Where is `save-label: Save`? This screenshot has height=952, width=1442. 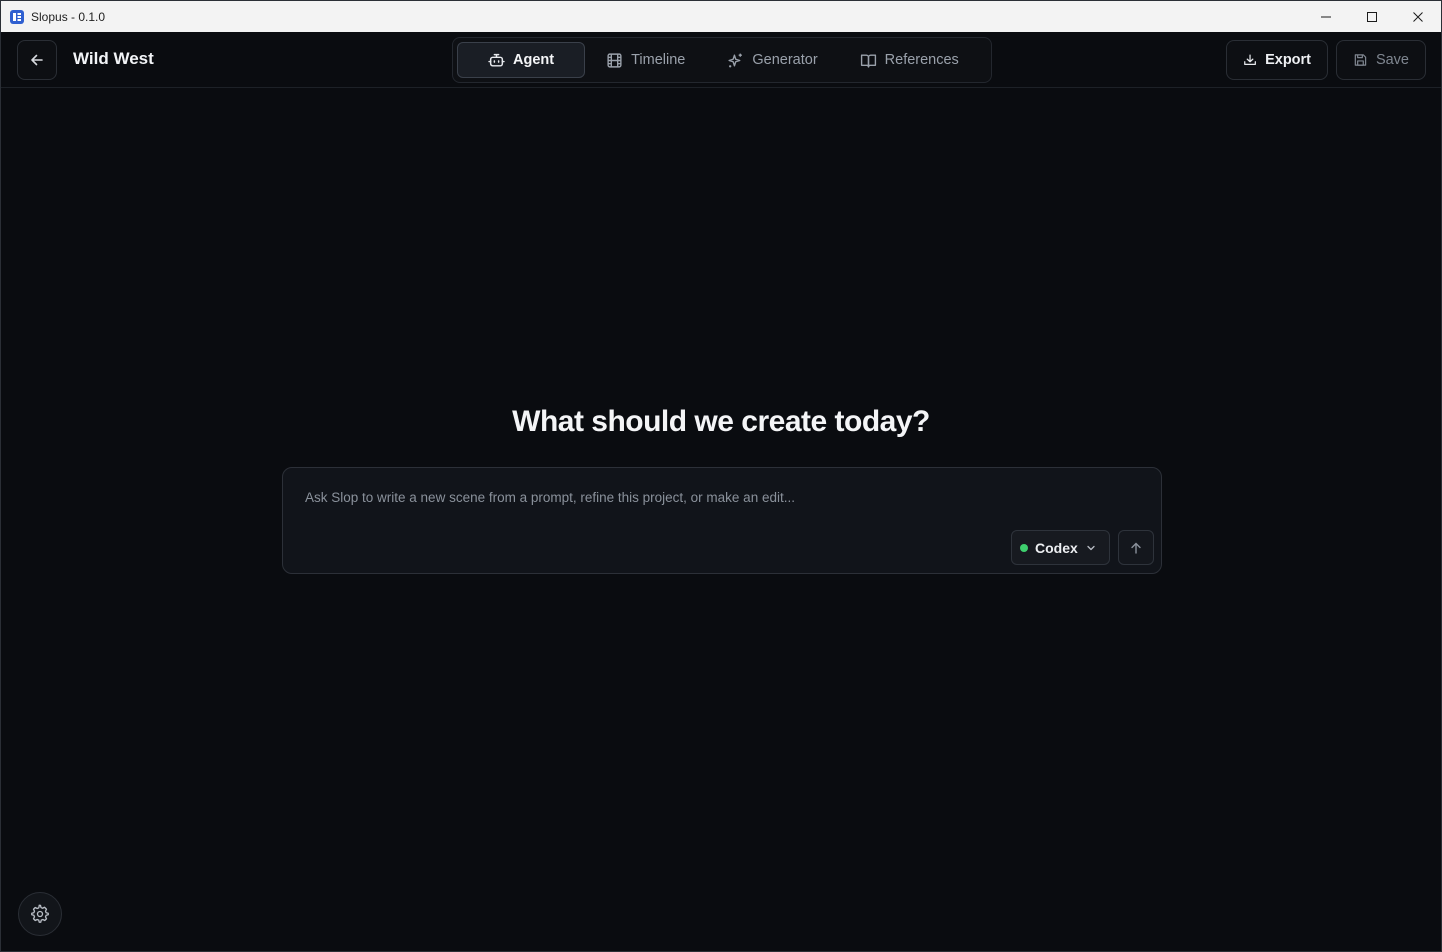
save-label: Save is located at coordinates (1392, 60).